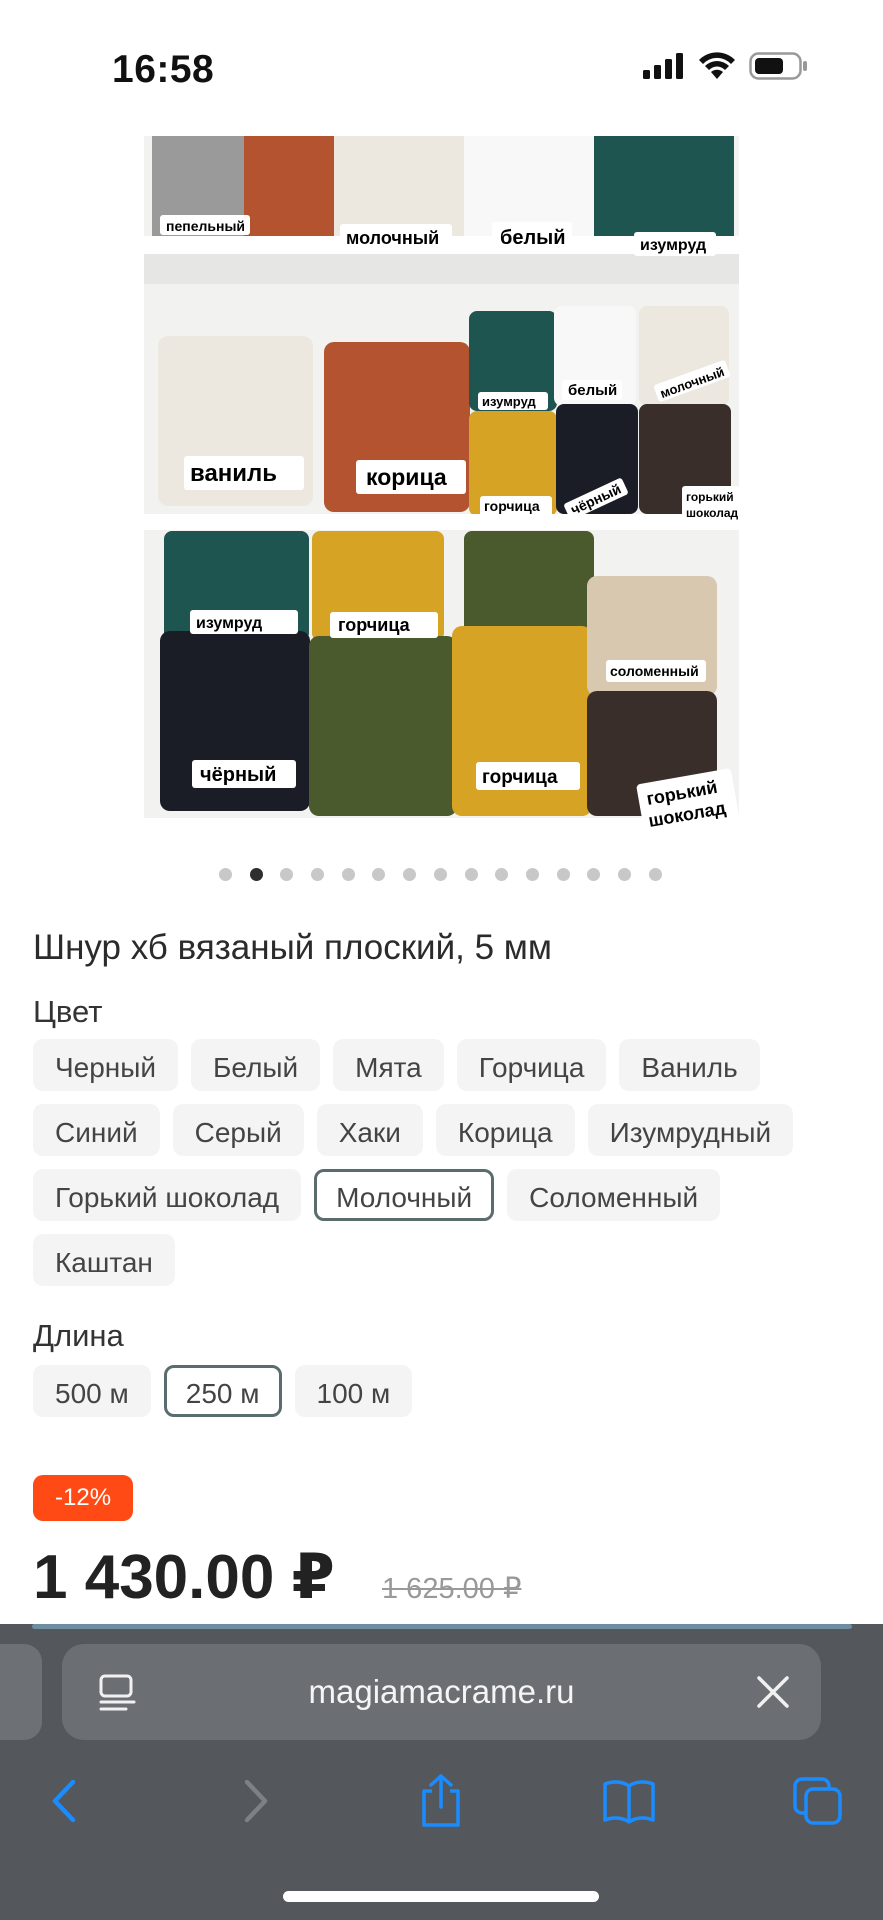 This screenshot has height=1920, width=883. What do you see at coordinates (717, 65) in the screenshot?
I see `wifi-icon` at bounding box center [717, 65].